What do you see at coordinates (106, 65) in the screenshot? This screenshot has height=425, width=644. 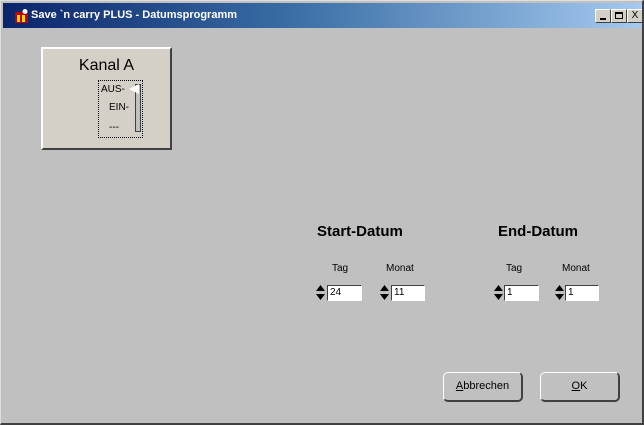 I see `channel-title: Kanal A` at bounding box center [106, 65].